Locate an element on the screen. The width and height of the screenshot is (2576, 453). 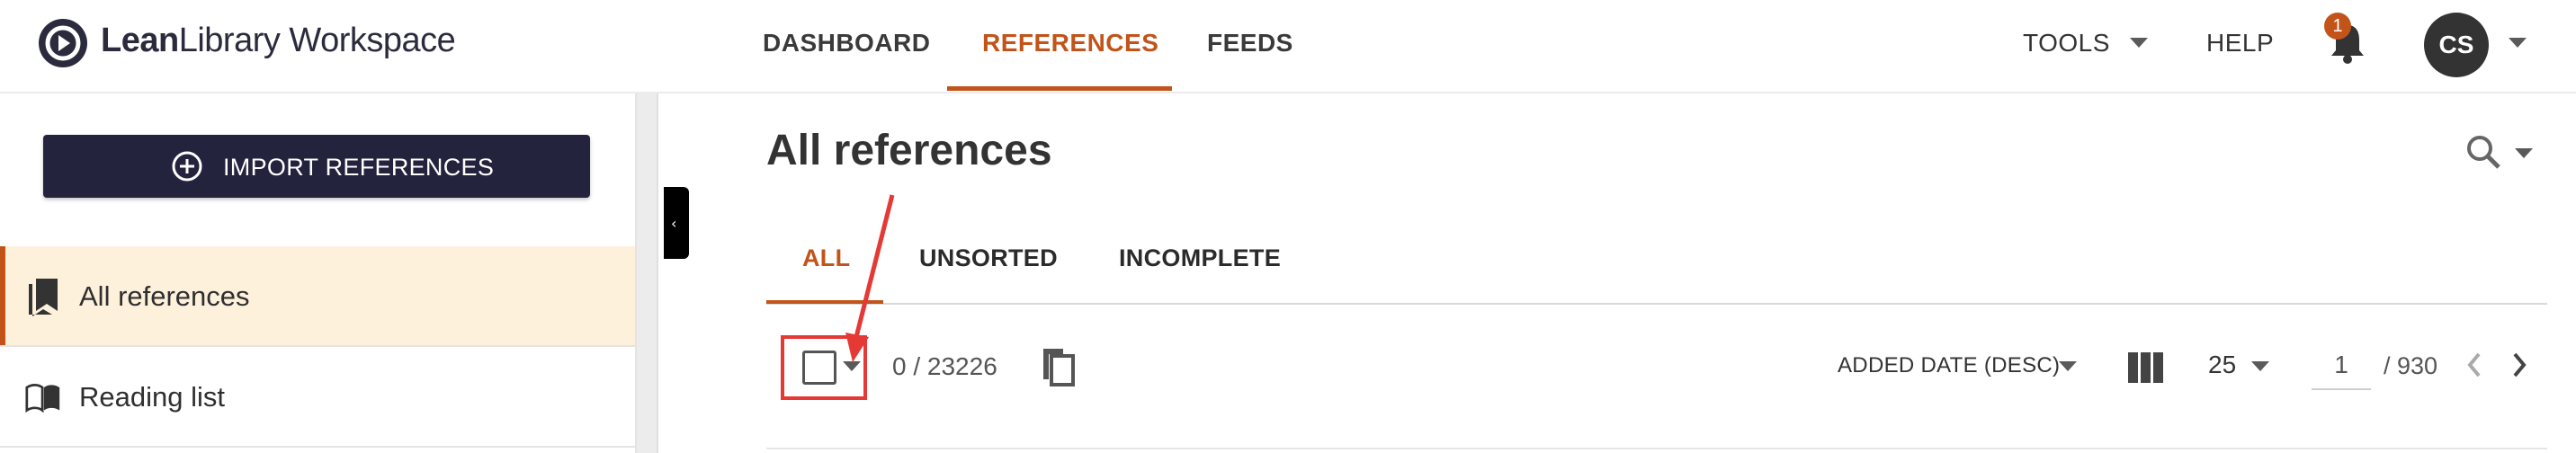
per-page-chevron-down-icon is located at coordinates (2260, 366).